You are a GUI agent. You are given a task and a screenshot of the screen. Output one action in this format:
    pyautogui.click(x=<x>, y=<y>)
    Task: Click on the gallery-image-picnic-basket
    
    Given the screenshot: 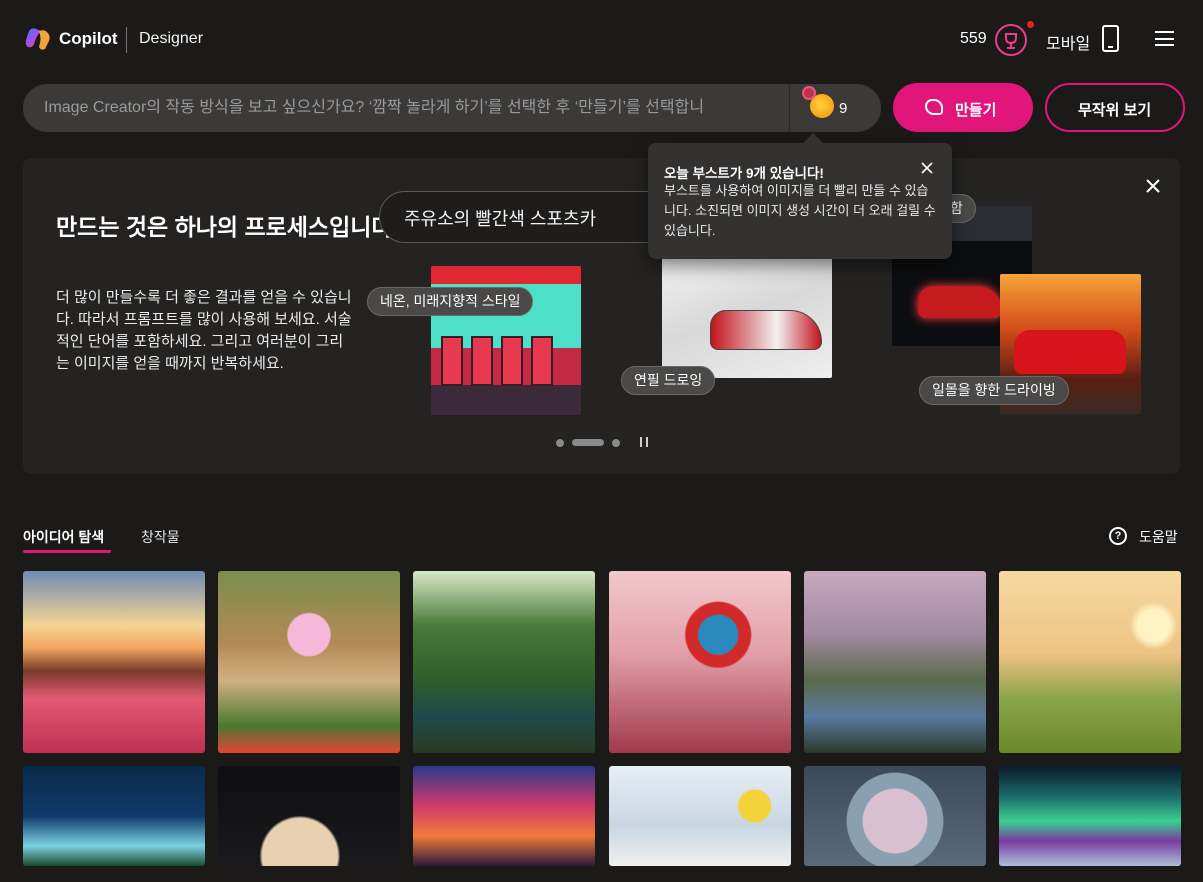 What is the action you would take?
    pyautogui.click(x=309, y=662)
    